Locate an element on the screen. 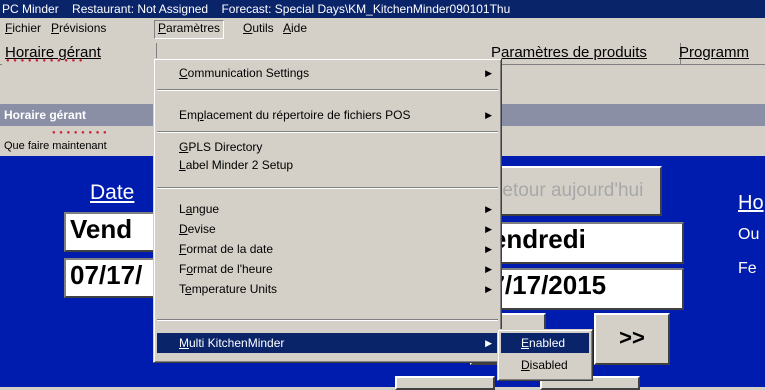  open-label: Ou is located at coordinates (749, 234).